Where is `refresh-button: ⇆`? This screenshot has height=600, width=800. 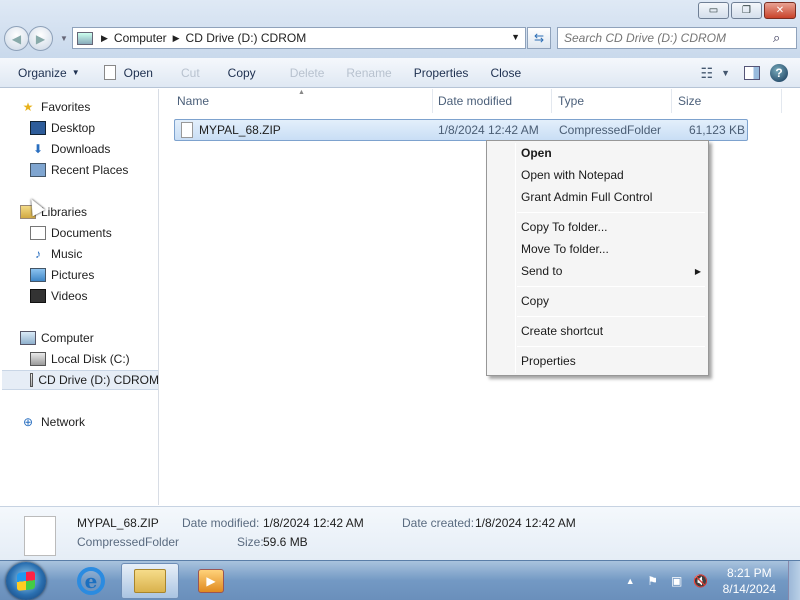
refresh-button: ⇆ is located at coordinates (539, 38).